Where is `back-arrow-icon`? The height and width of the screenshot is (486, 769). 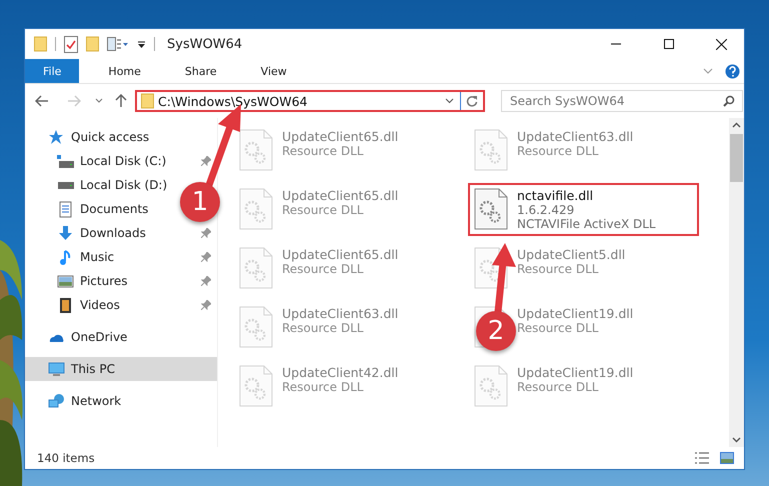
back-arrow-icon is located at coordinates (42, 101).